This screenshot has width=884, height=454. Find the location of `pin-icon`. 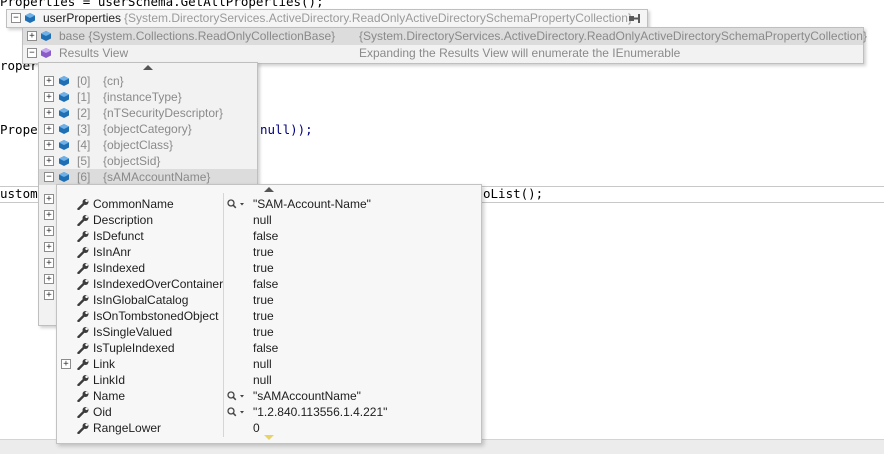

pin-icon is located at coordinates (635, 18).